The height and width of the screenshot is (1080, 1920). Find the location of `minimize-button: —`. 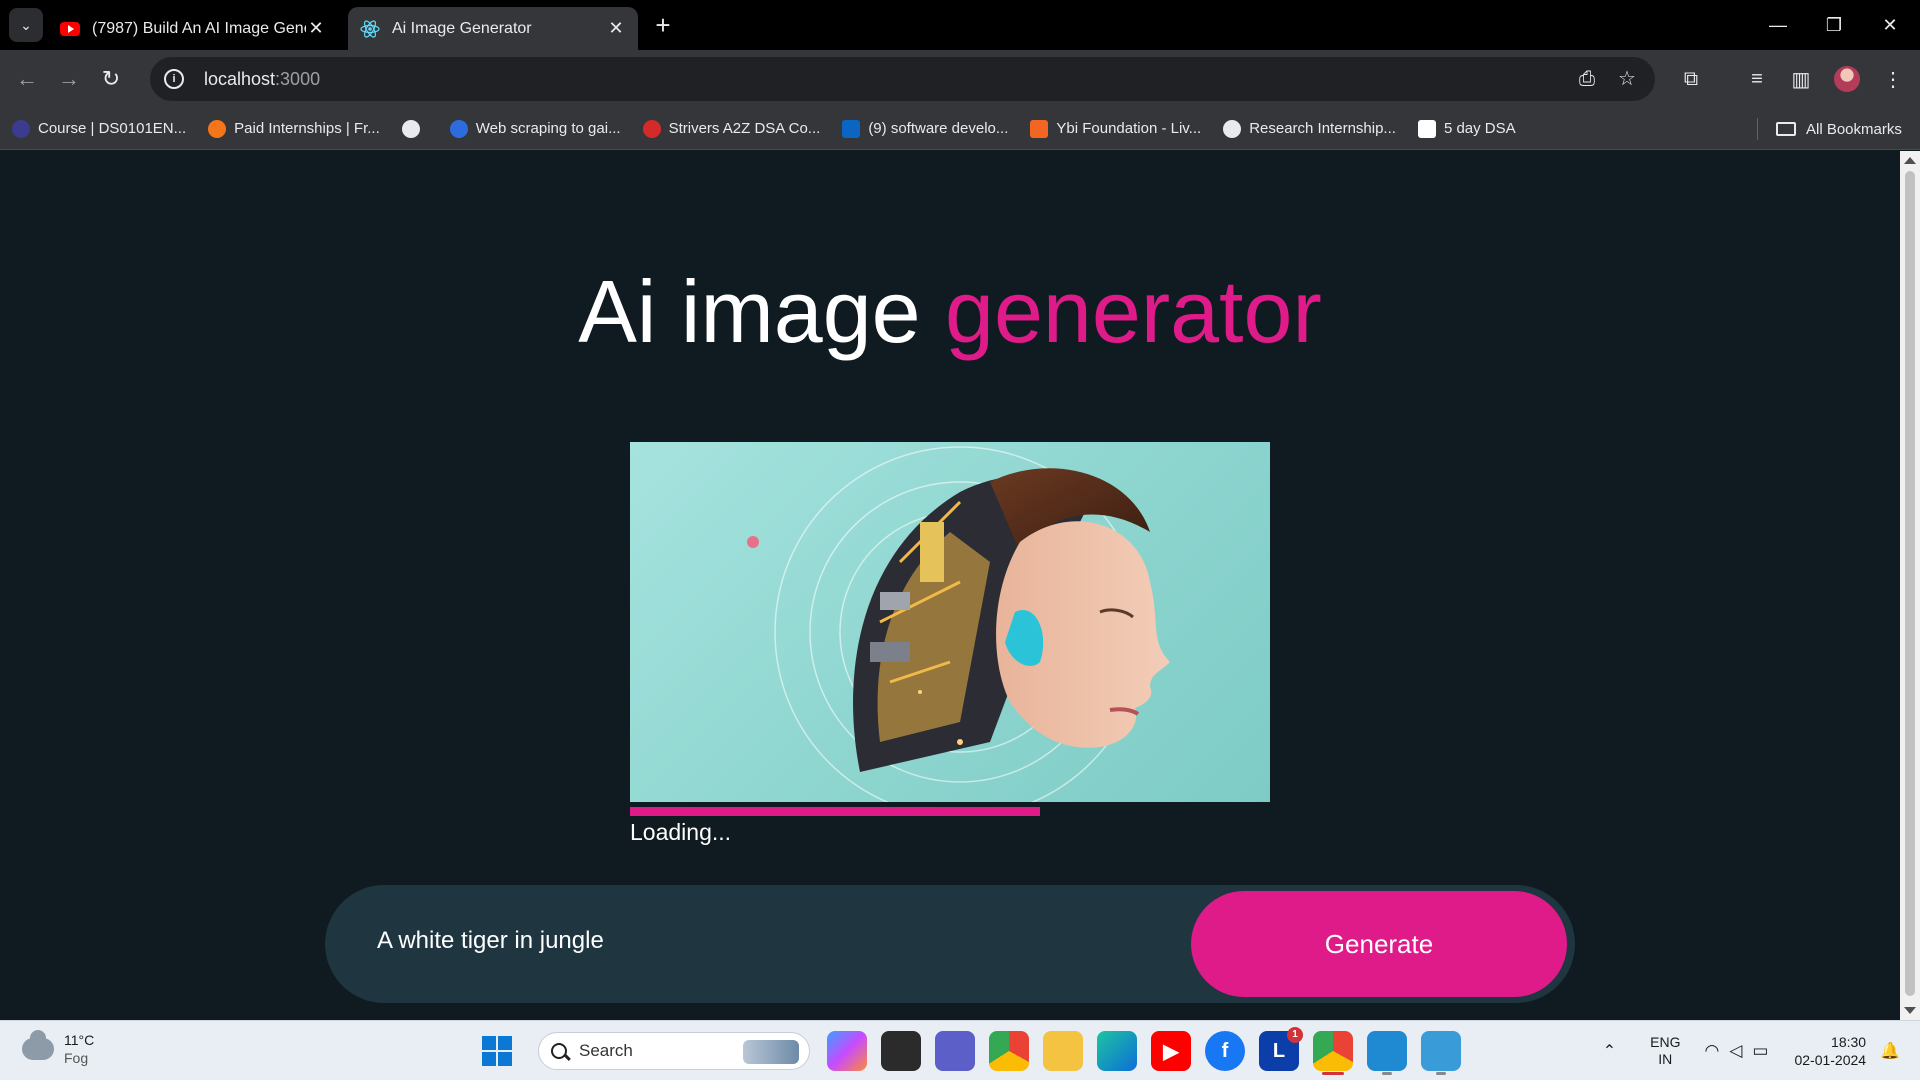

minimize-button: — is located at coordinates (1778, 25).